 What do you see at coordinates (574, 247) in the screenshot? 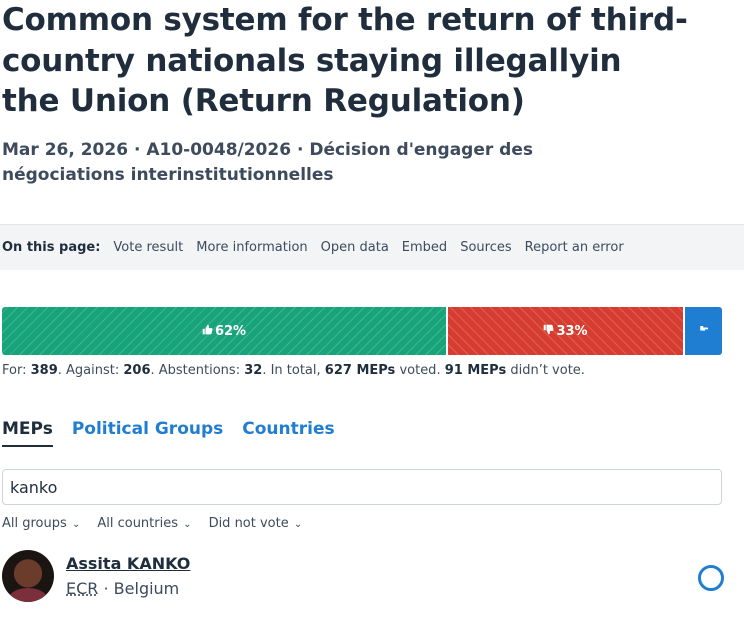
I see `nav-link-report-error: Report an error` at bounding box center [574, 247].